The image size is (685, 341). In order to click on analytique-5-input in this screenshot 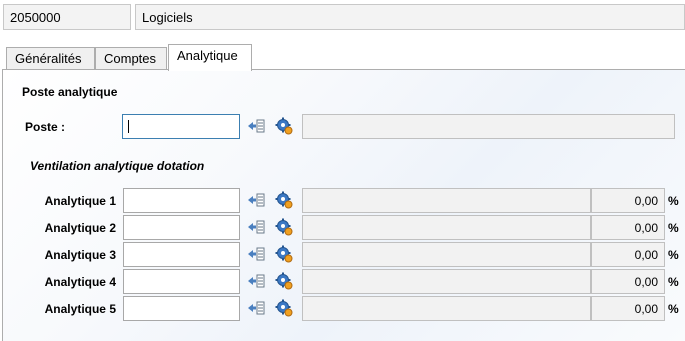, I will do `click(181, 308)`.